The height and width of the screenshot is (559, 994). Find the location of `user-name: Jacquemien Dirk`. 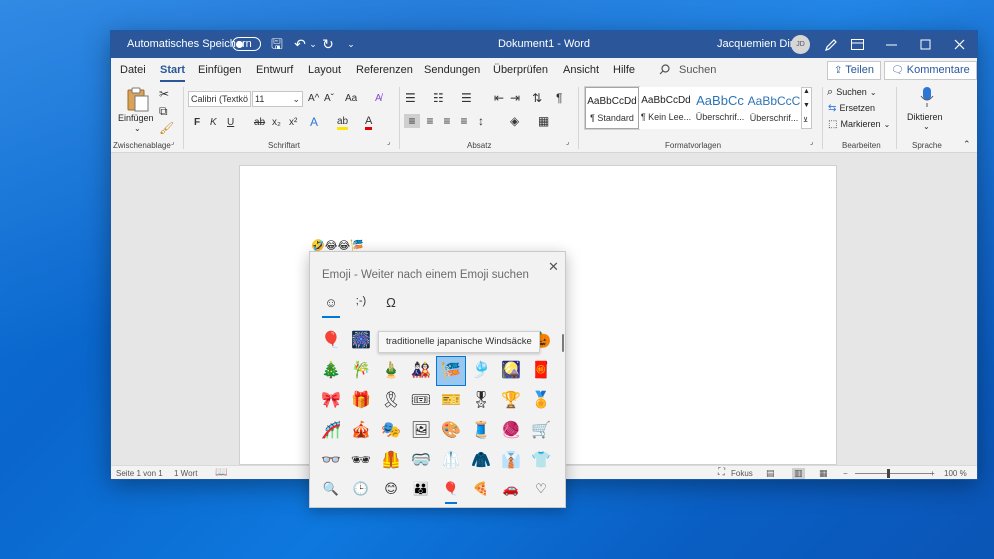

user-name: Jacquemien Dirk is located at coordinates (758, 44).